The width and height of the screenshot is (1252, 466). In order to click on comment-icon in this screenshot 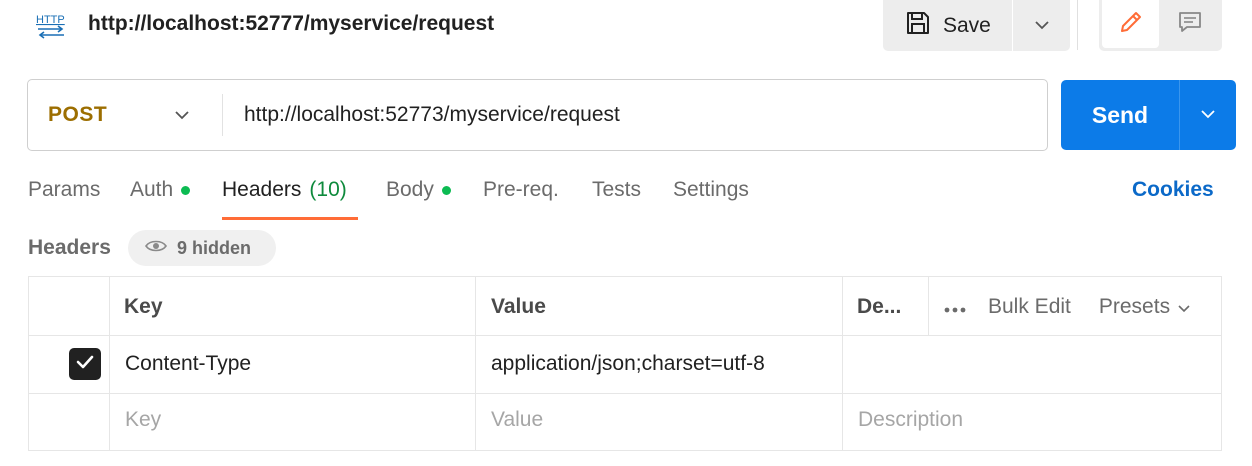, I will do `click(1190, 24)`.